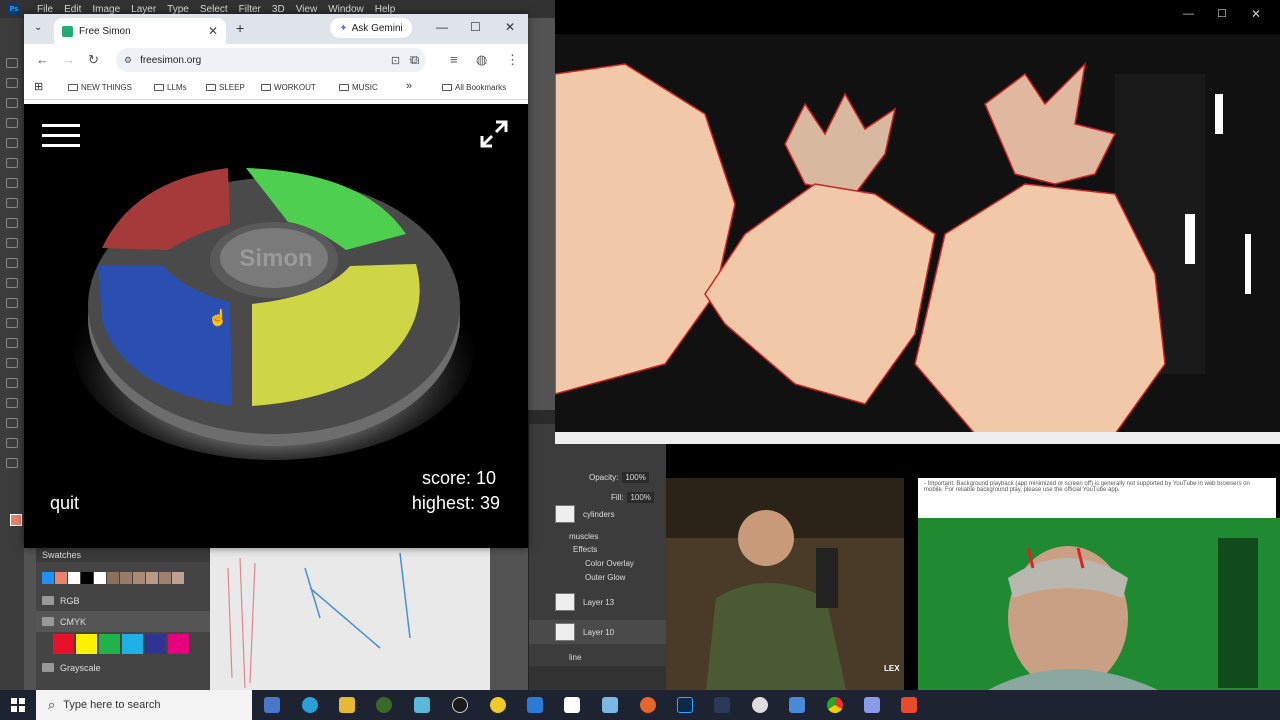  Describe the element at coordinates (598, 514) in the screenshot. I see `layer-row: cylinders` at that location.